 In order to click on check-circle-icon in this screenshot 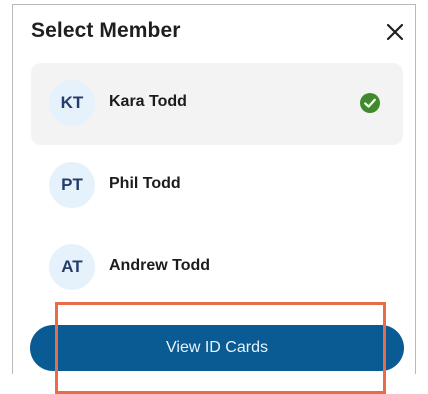, I will do `click(370, 103)`.